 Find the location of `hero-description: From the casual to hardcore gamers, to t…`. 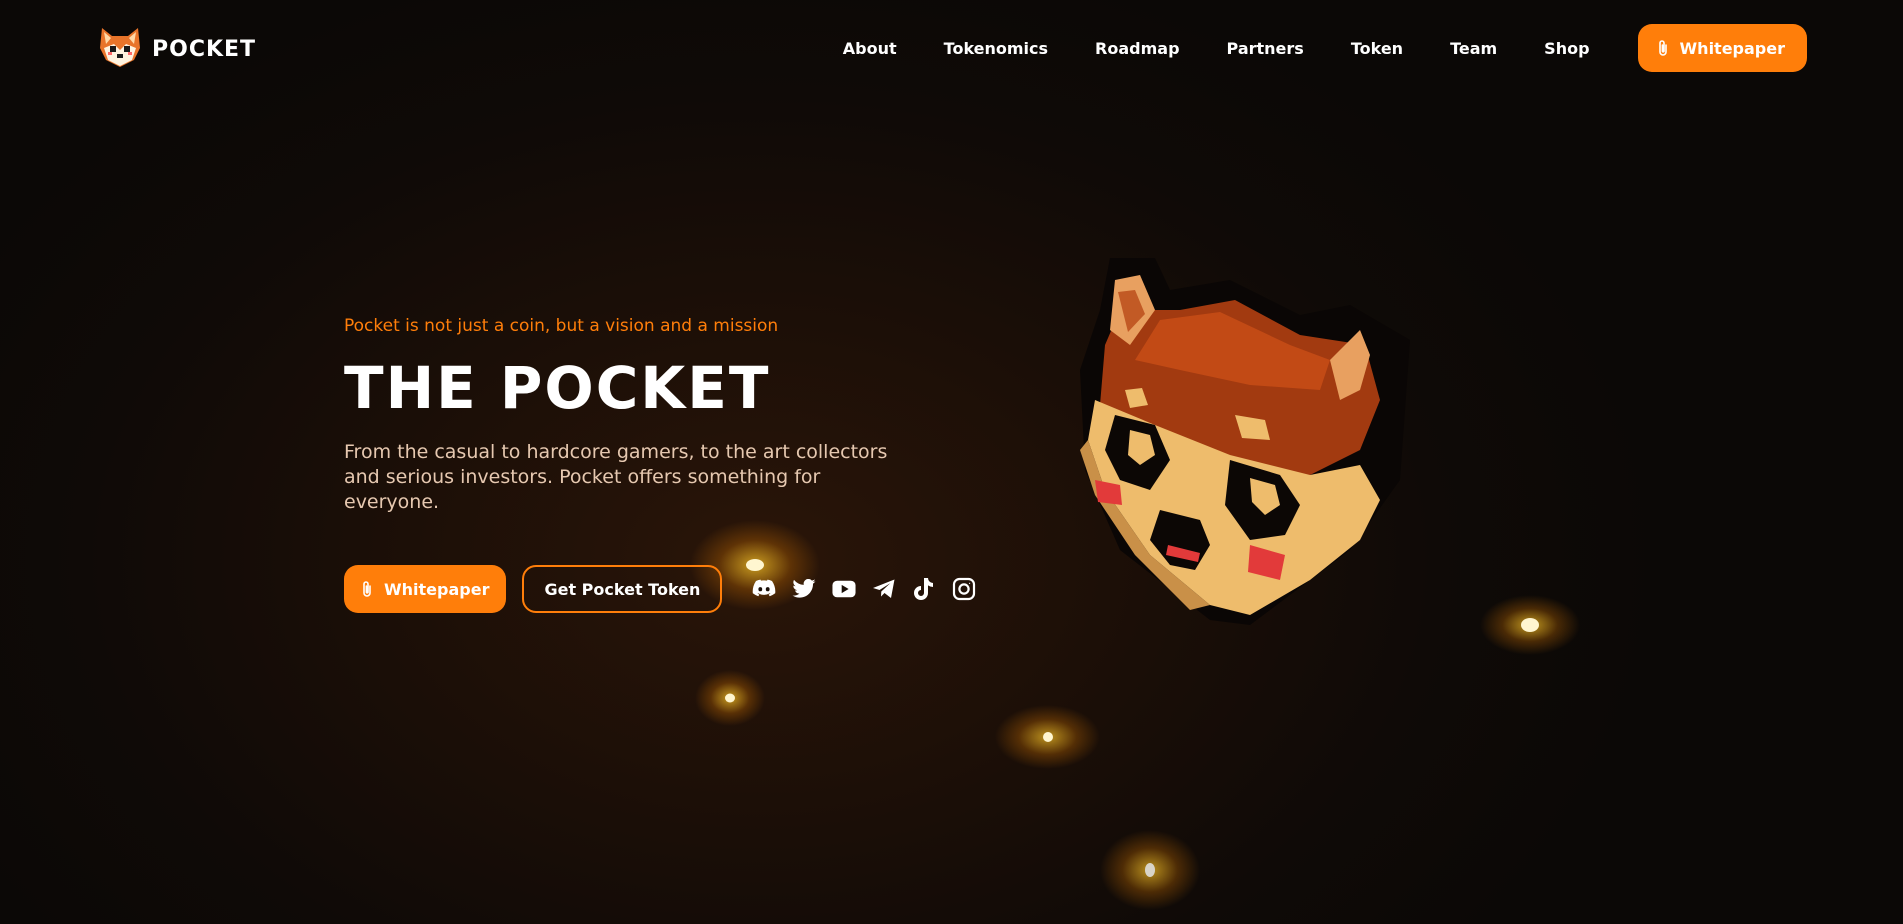

hero-description: From the casual to hardcore gamers, to t… is located at coordinates (616, 477).